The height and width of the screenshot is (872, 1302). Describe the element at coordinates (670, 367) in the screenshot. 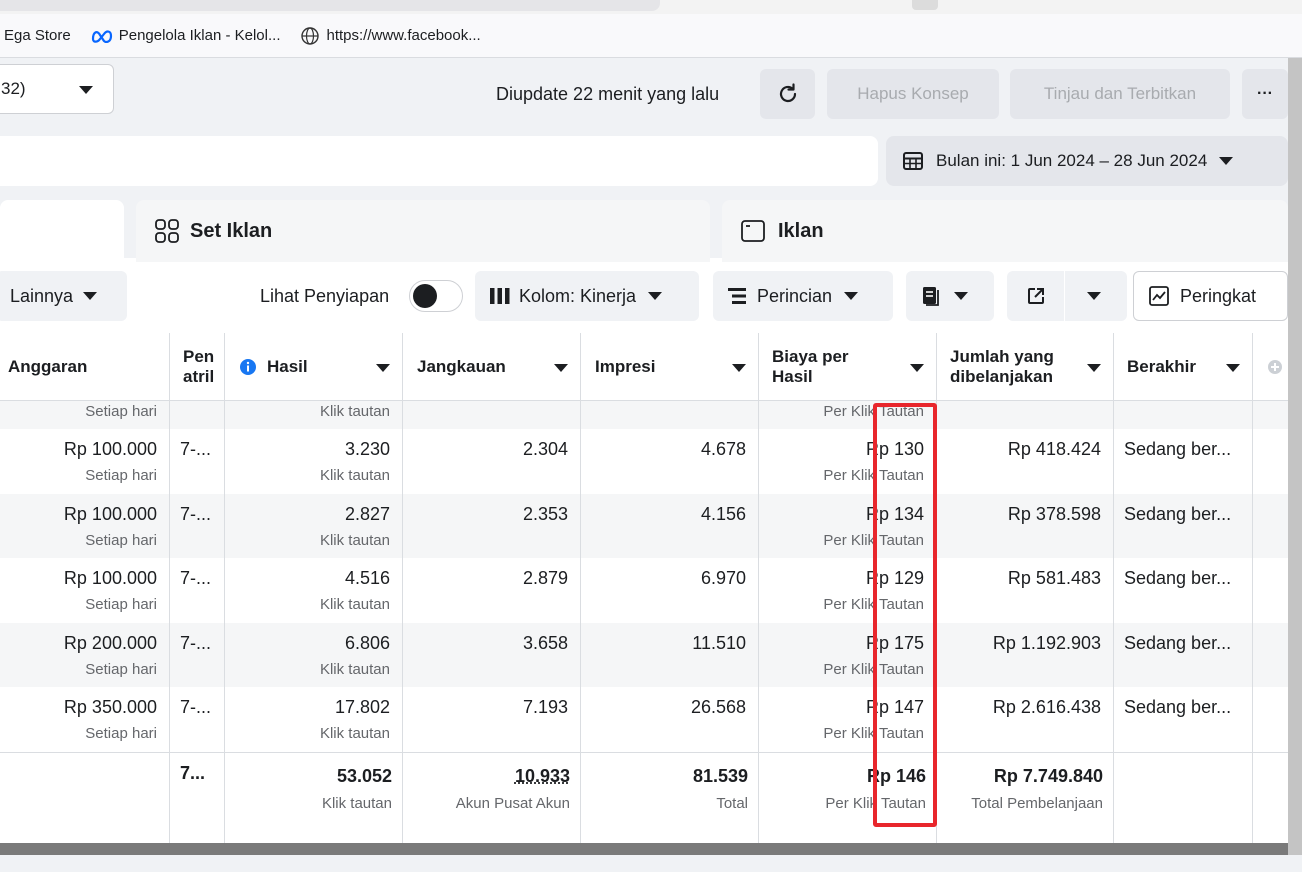

I see `column-header-impressions: Impresi` at that location.